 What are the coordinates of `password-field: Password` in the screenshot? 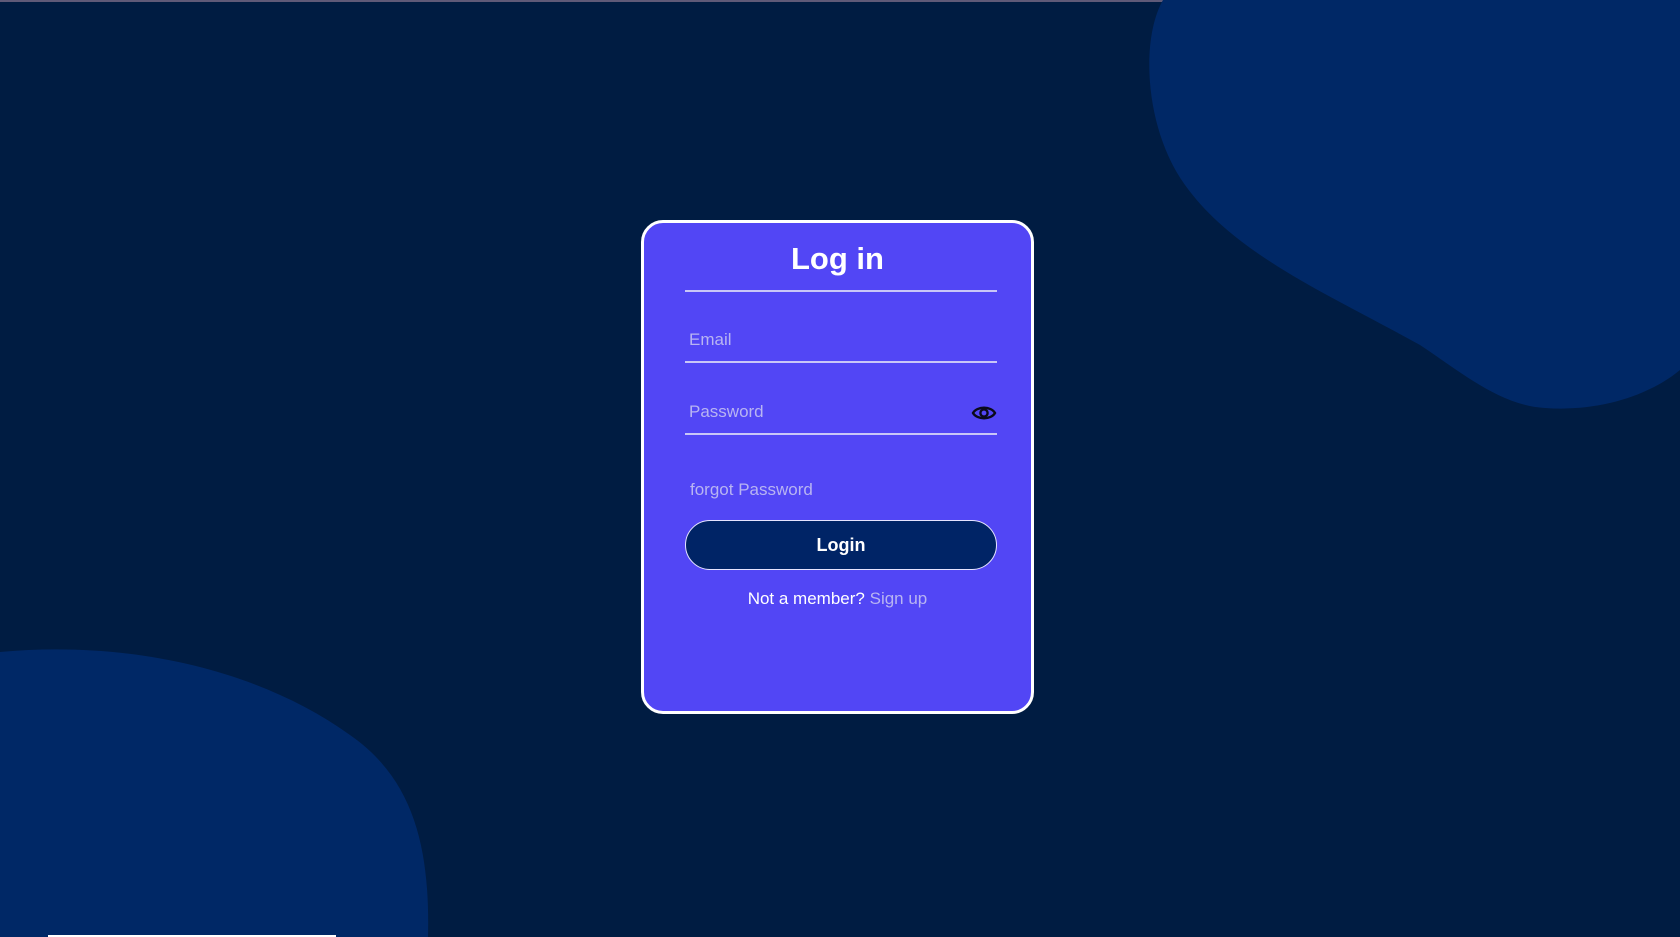 It's located at (841, 413).